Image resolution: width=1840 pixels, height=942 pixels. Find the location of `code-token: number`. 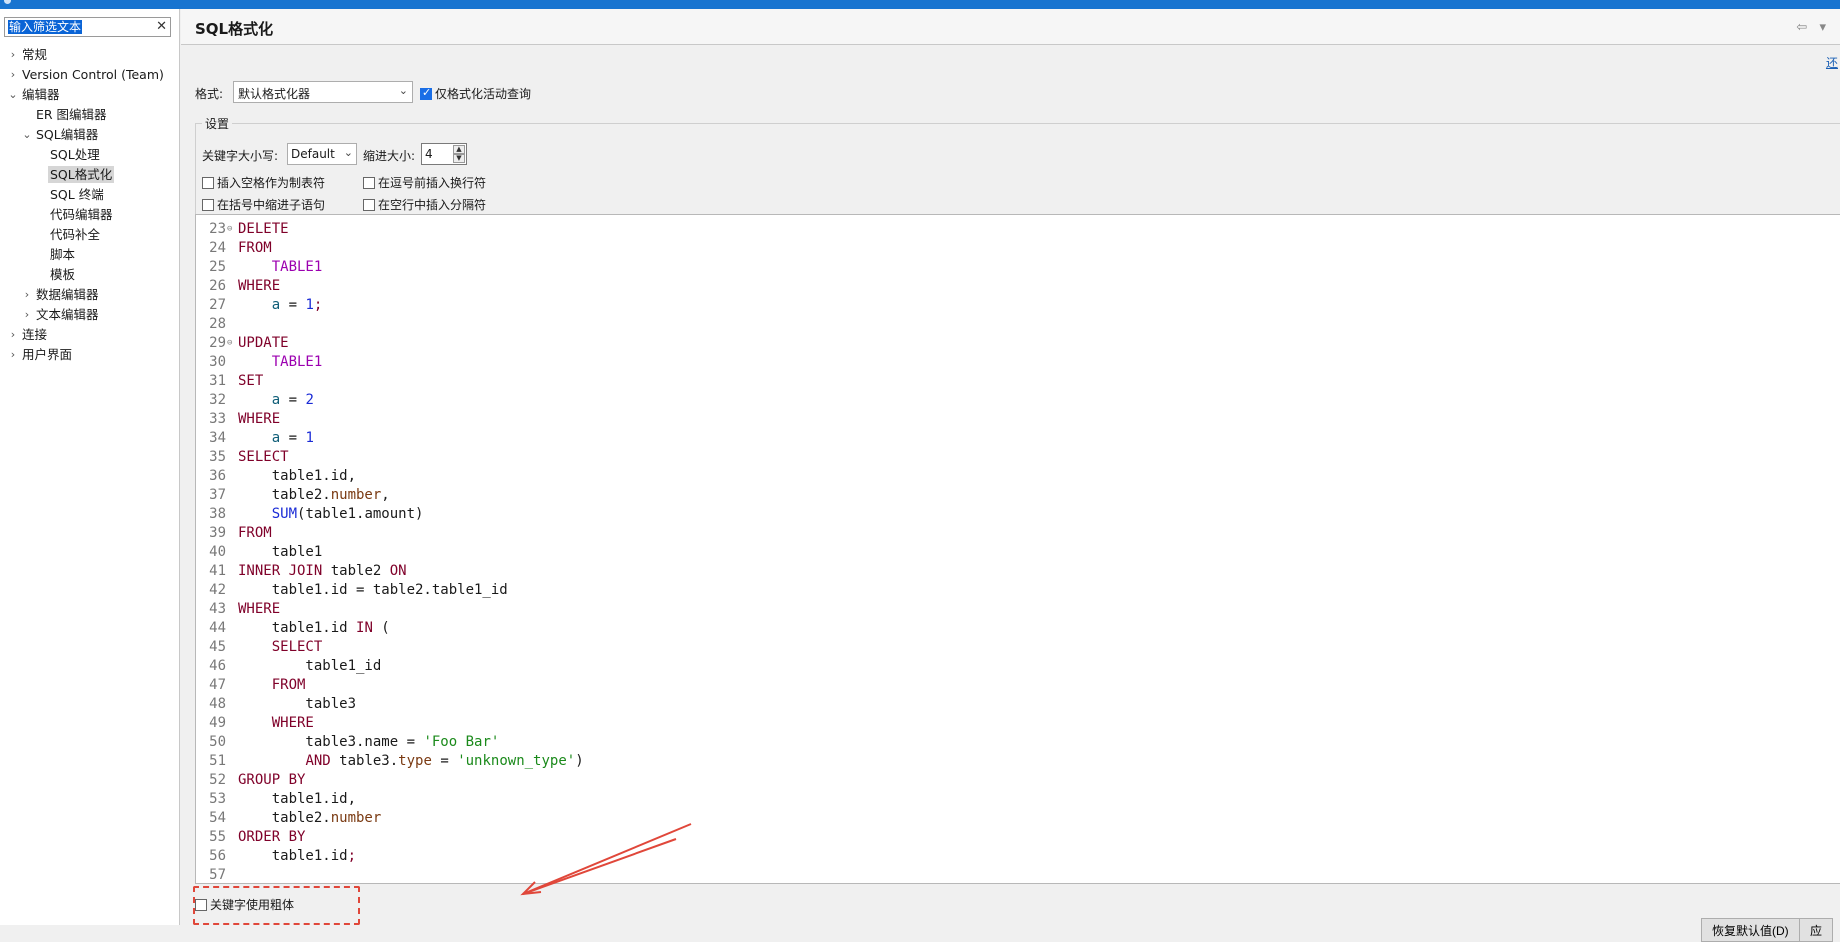

code-token: number is located at coordinates (356, 495).